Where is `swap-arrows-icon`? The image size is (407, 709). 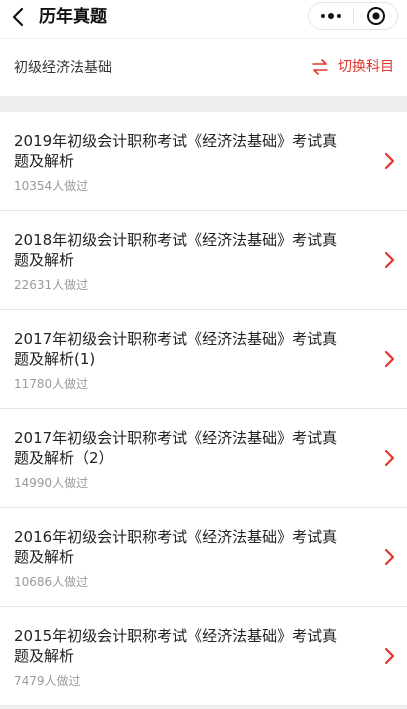 swap-arrows-icon is located at coordinates (320, 67).